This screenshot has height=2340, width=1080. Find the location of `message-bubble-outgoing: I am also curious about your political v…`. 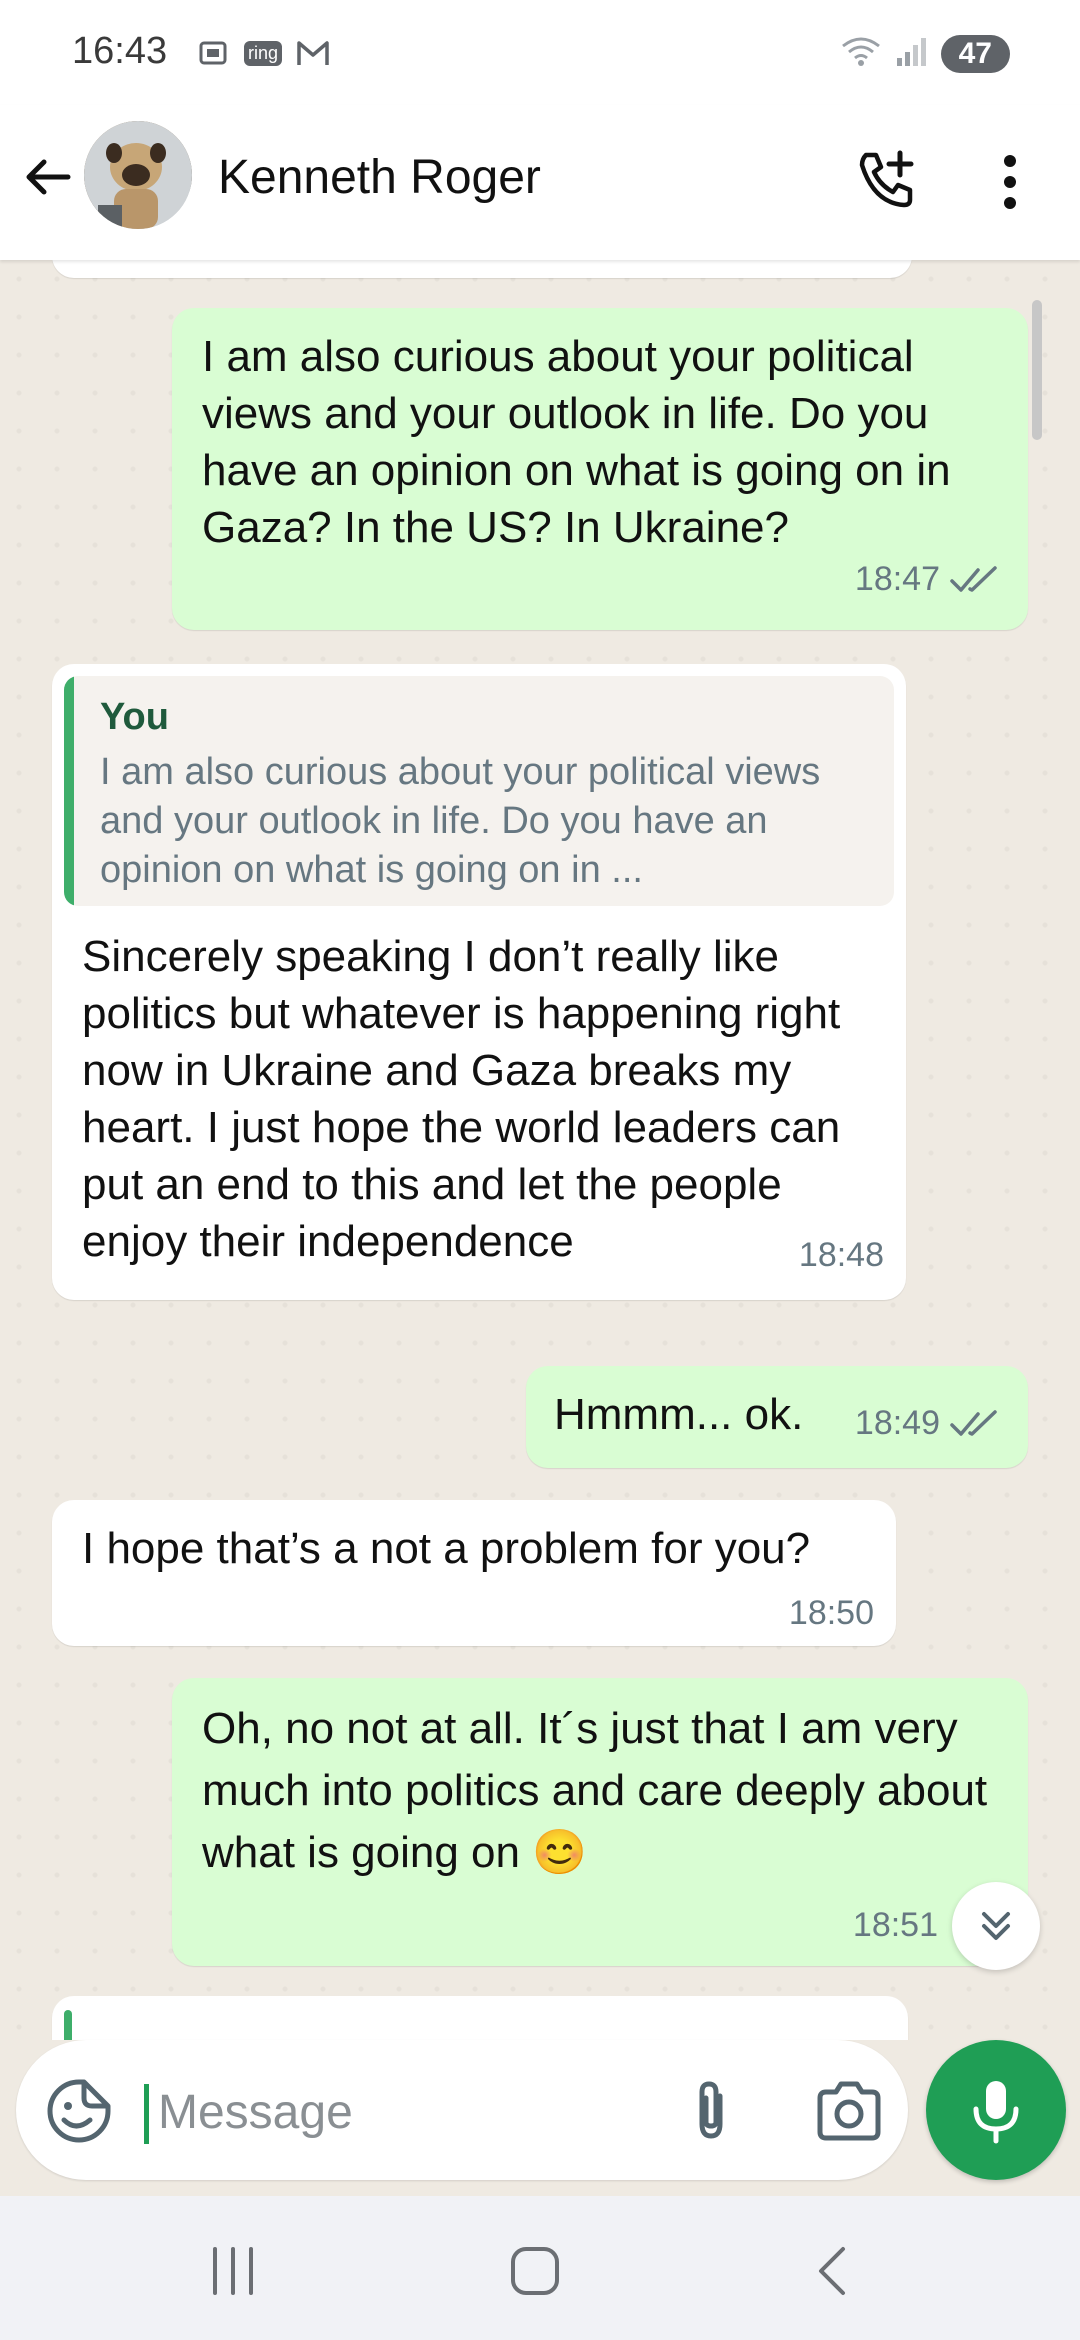

message-bubble-outgoing: I am also curious about your political v… is located at coordinates (600, 469).